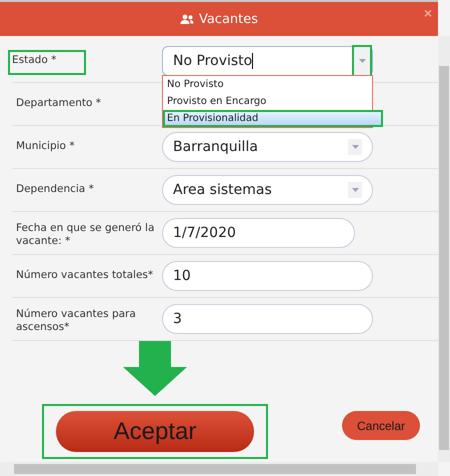 The height and width of the screenshot is (476, 450). What do you see at coordinates (444, 249) in the screenshot?
I see `vertical-scrollbar` at bounding box center [444, 249].